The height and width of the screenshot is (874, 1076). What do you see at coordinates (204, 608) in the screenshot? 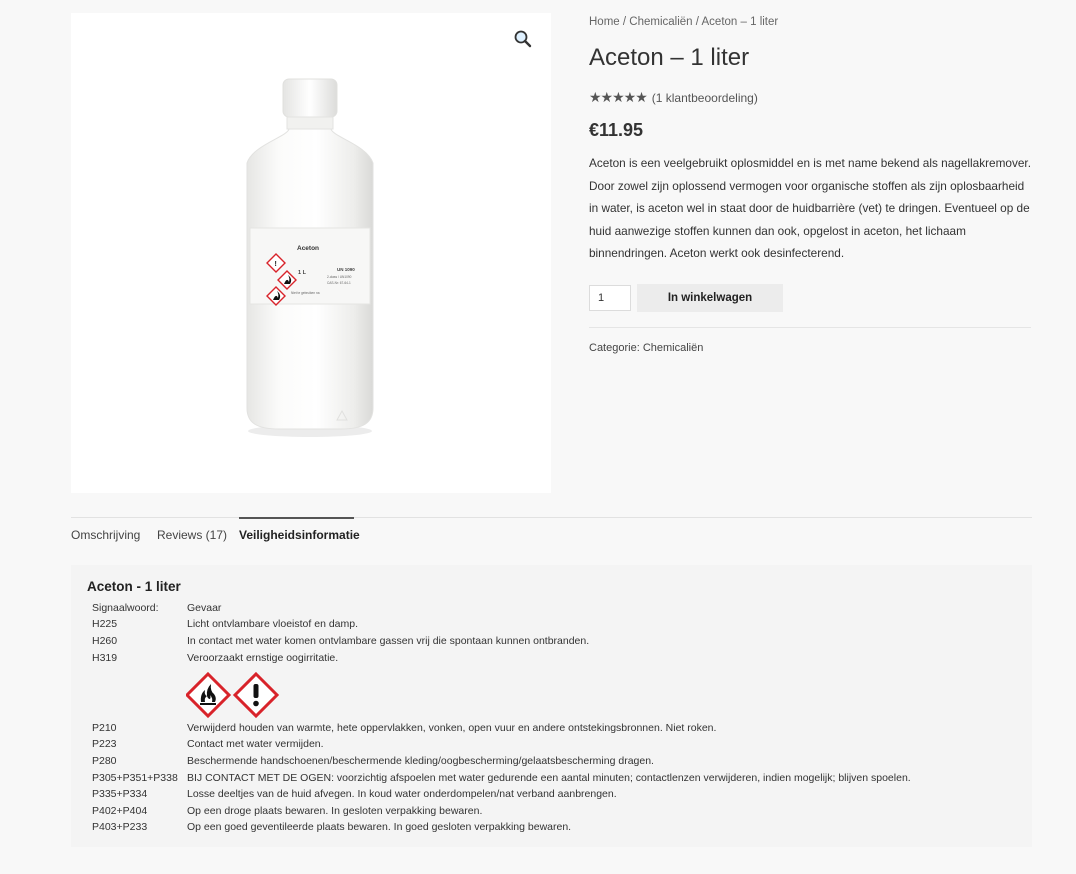
I see `hazard-text: Gevaar` at bounding box center [204, 608].